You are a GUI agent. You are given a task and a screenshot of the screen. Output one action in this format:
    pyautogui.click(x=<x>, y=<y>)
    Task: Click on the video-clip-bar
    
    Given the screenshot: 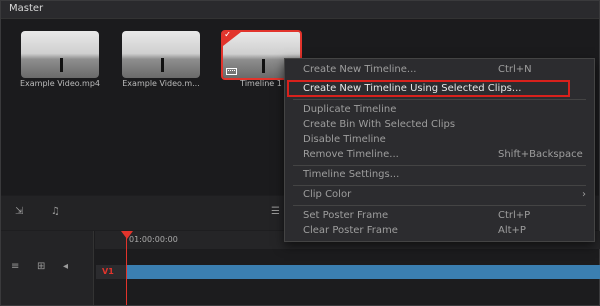 What is the action you would take?
    pyautogui.click(x=363, y=272)
    